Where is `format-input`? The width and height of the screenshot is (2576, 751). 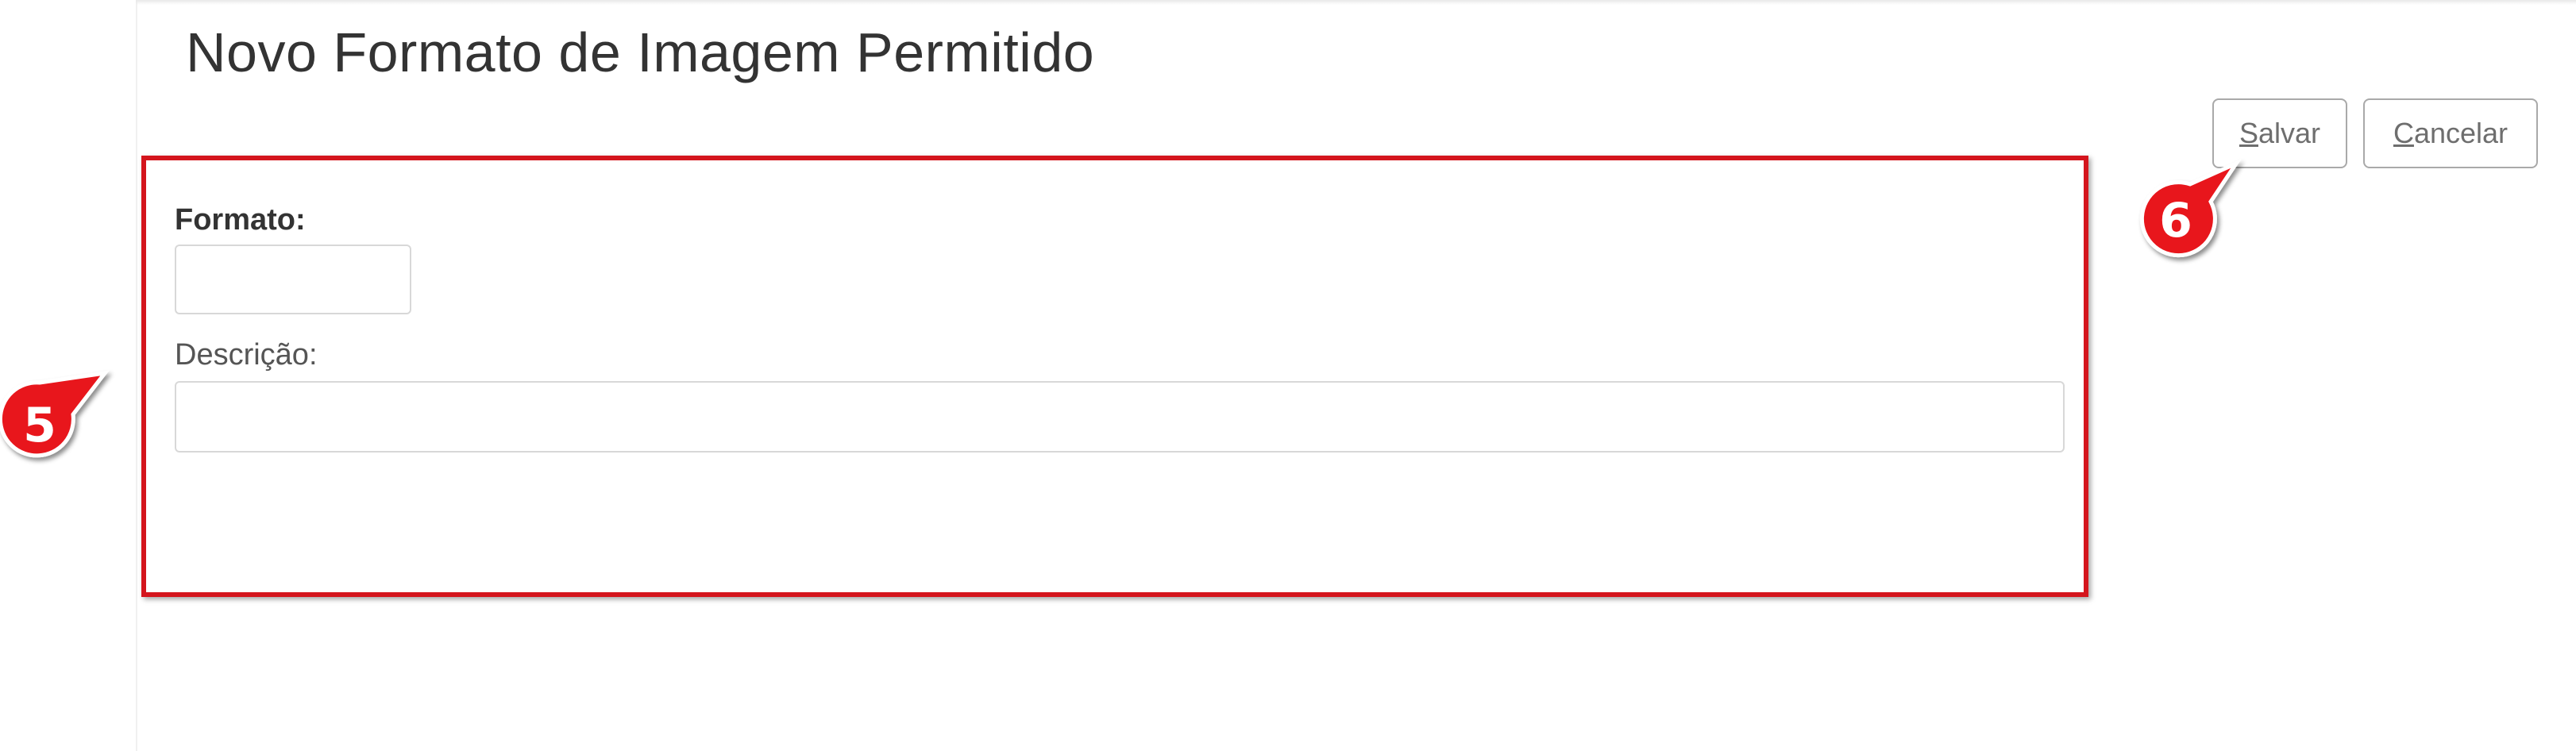 format-input is located at coordinates (293, 279).